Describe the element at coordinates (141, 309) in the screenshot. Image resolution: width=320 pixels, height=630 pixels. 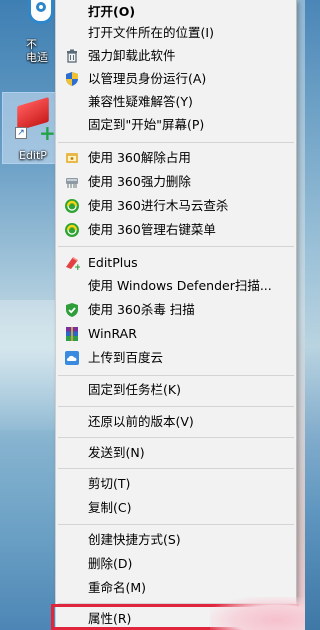
I see `menu-item-label: 使用 360杀毒 扫描` at that location.